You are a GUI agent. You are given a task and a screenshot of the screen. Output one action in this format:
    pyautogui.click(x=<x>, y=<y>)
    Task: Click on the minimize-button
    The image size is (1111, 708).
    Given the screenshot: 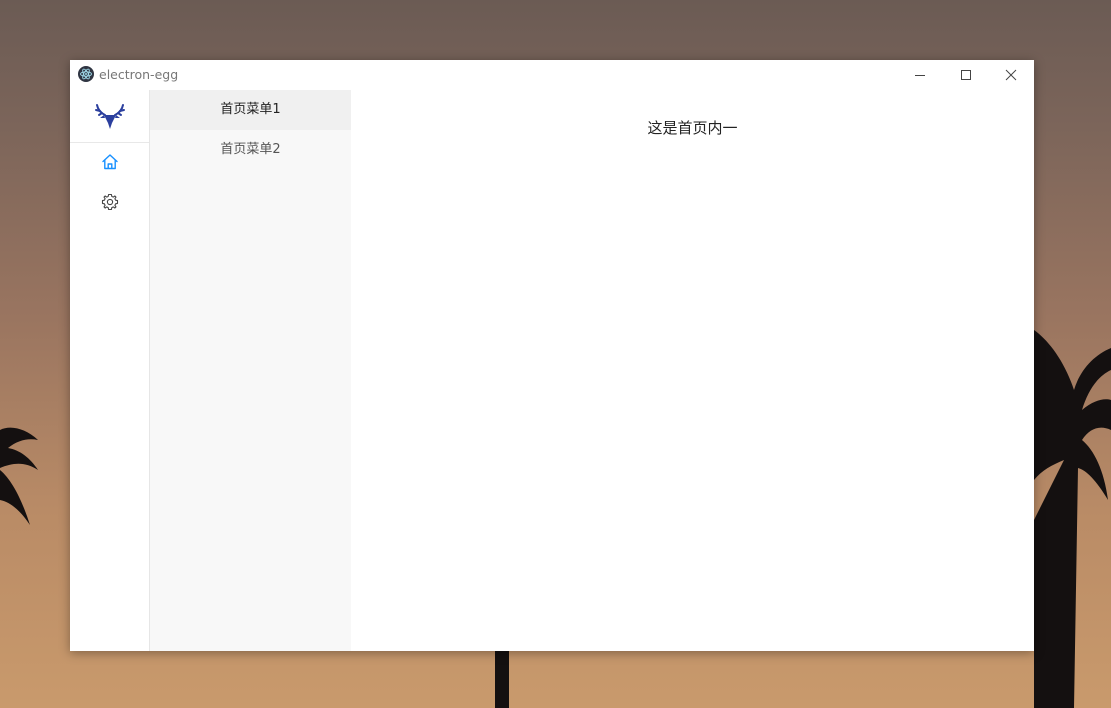 What is the action you would take?
    pyautogui.click(x=920, y=75)
    